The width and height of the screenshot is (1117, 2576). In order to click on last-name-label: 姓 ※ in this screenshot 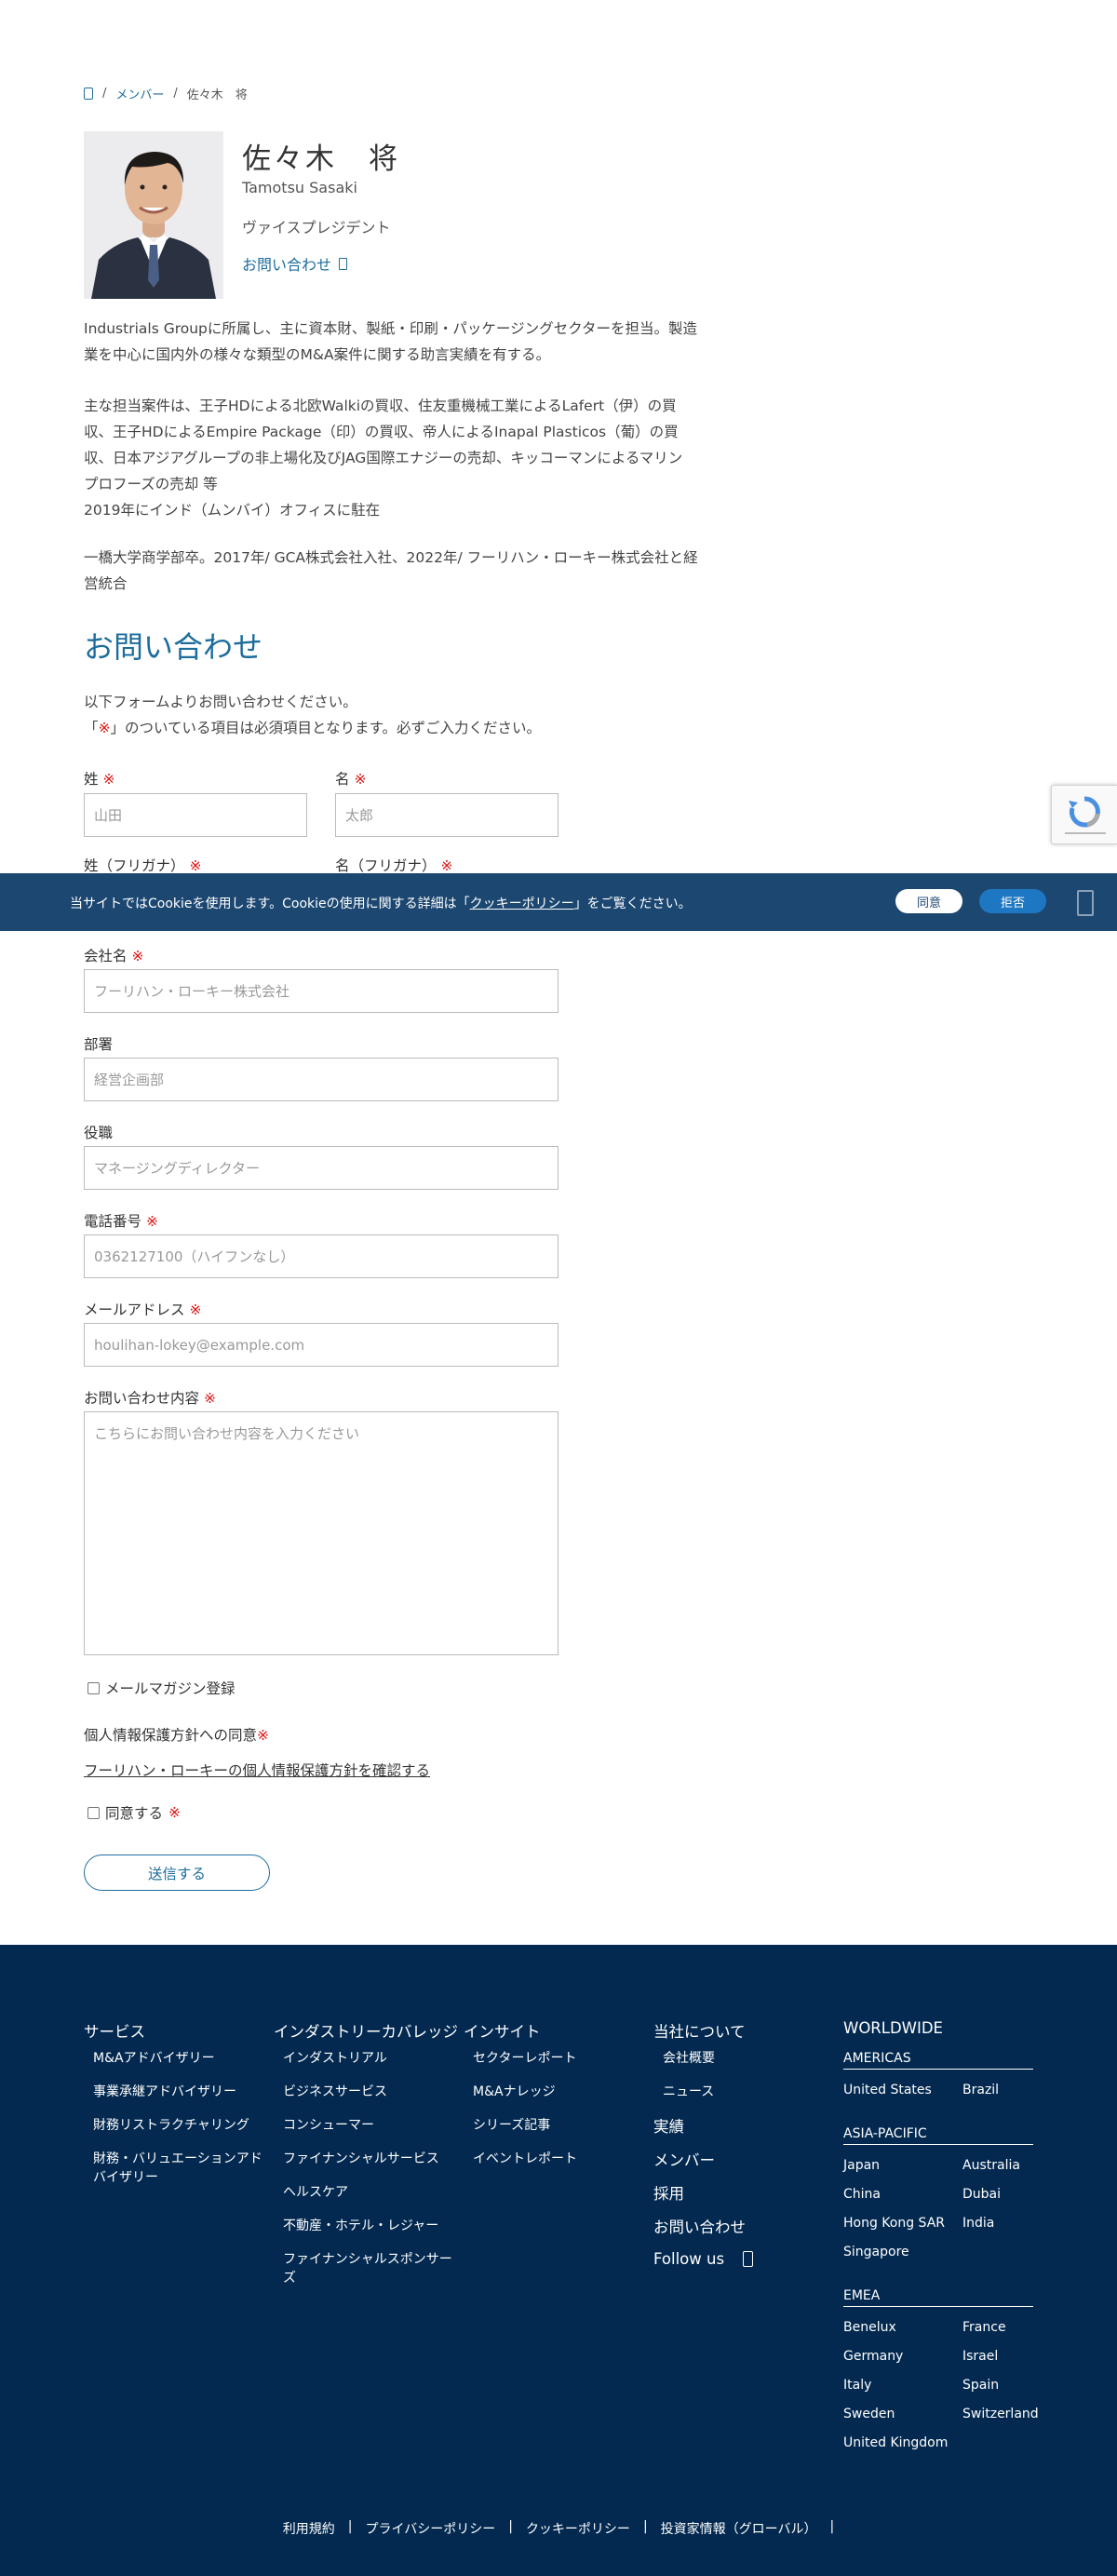, I will do `click(99, 779)`.